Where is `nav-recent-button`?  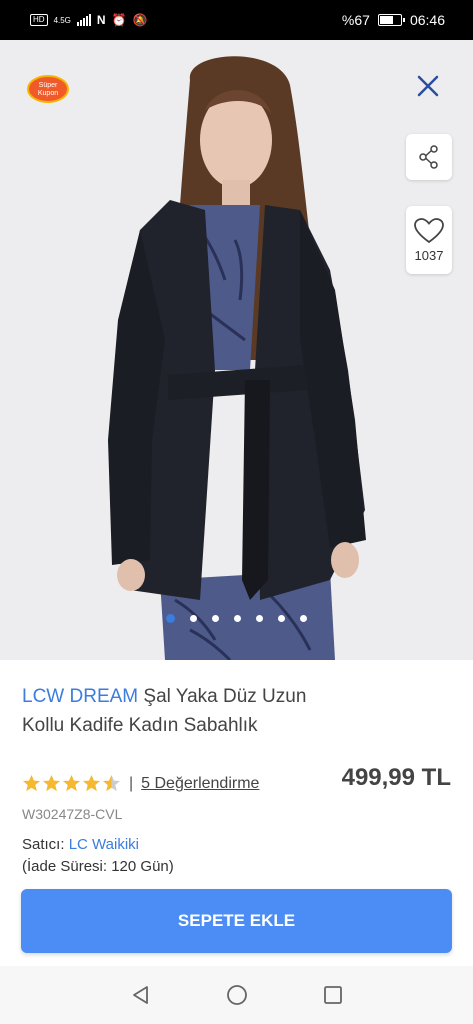
nav-recent-button is located at coordinates (333, 995).